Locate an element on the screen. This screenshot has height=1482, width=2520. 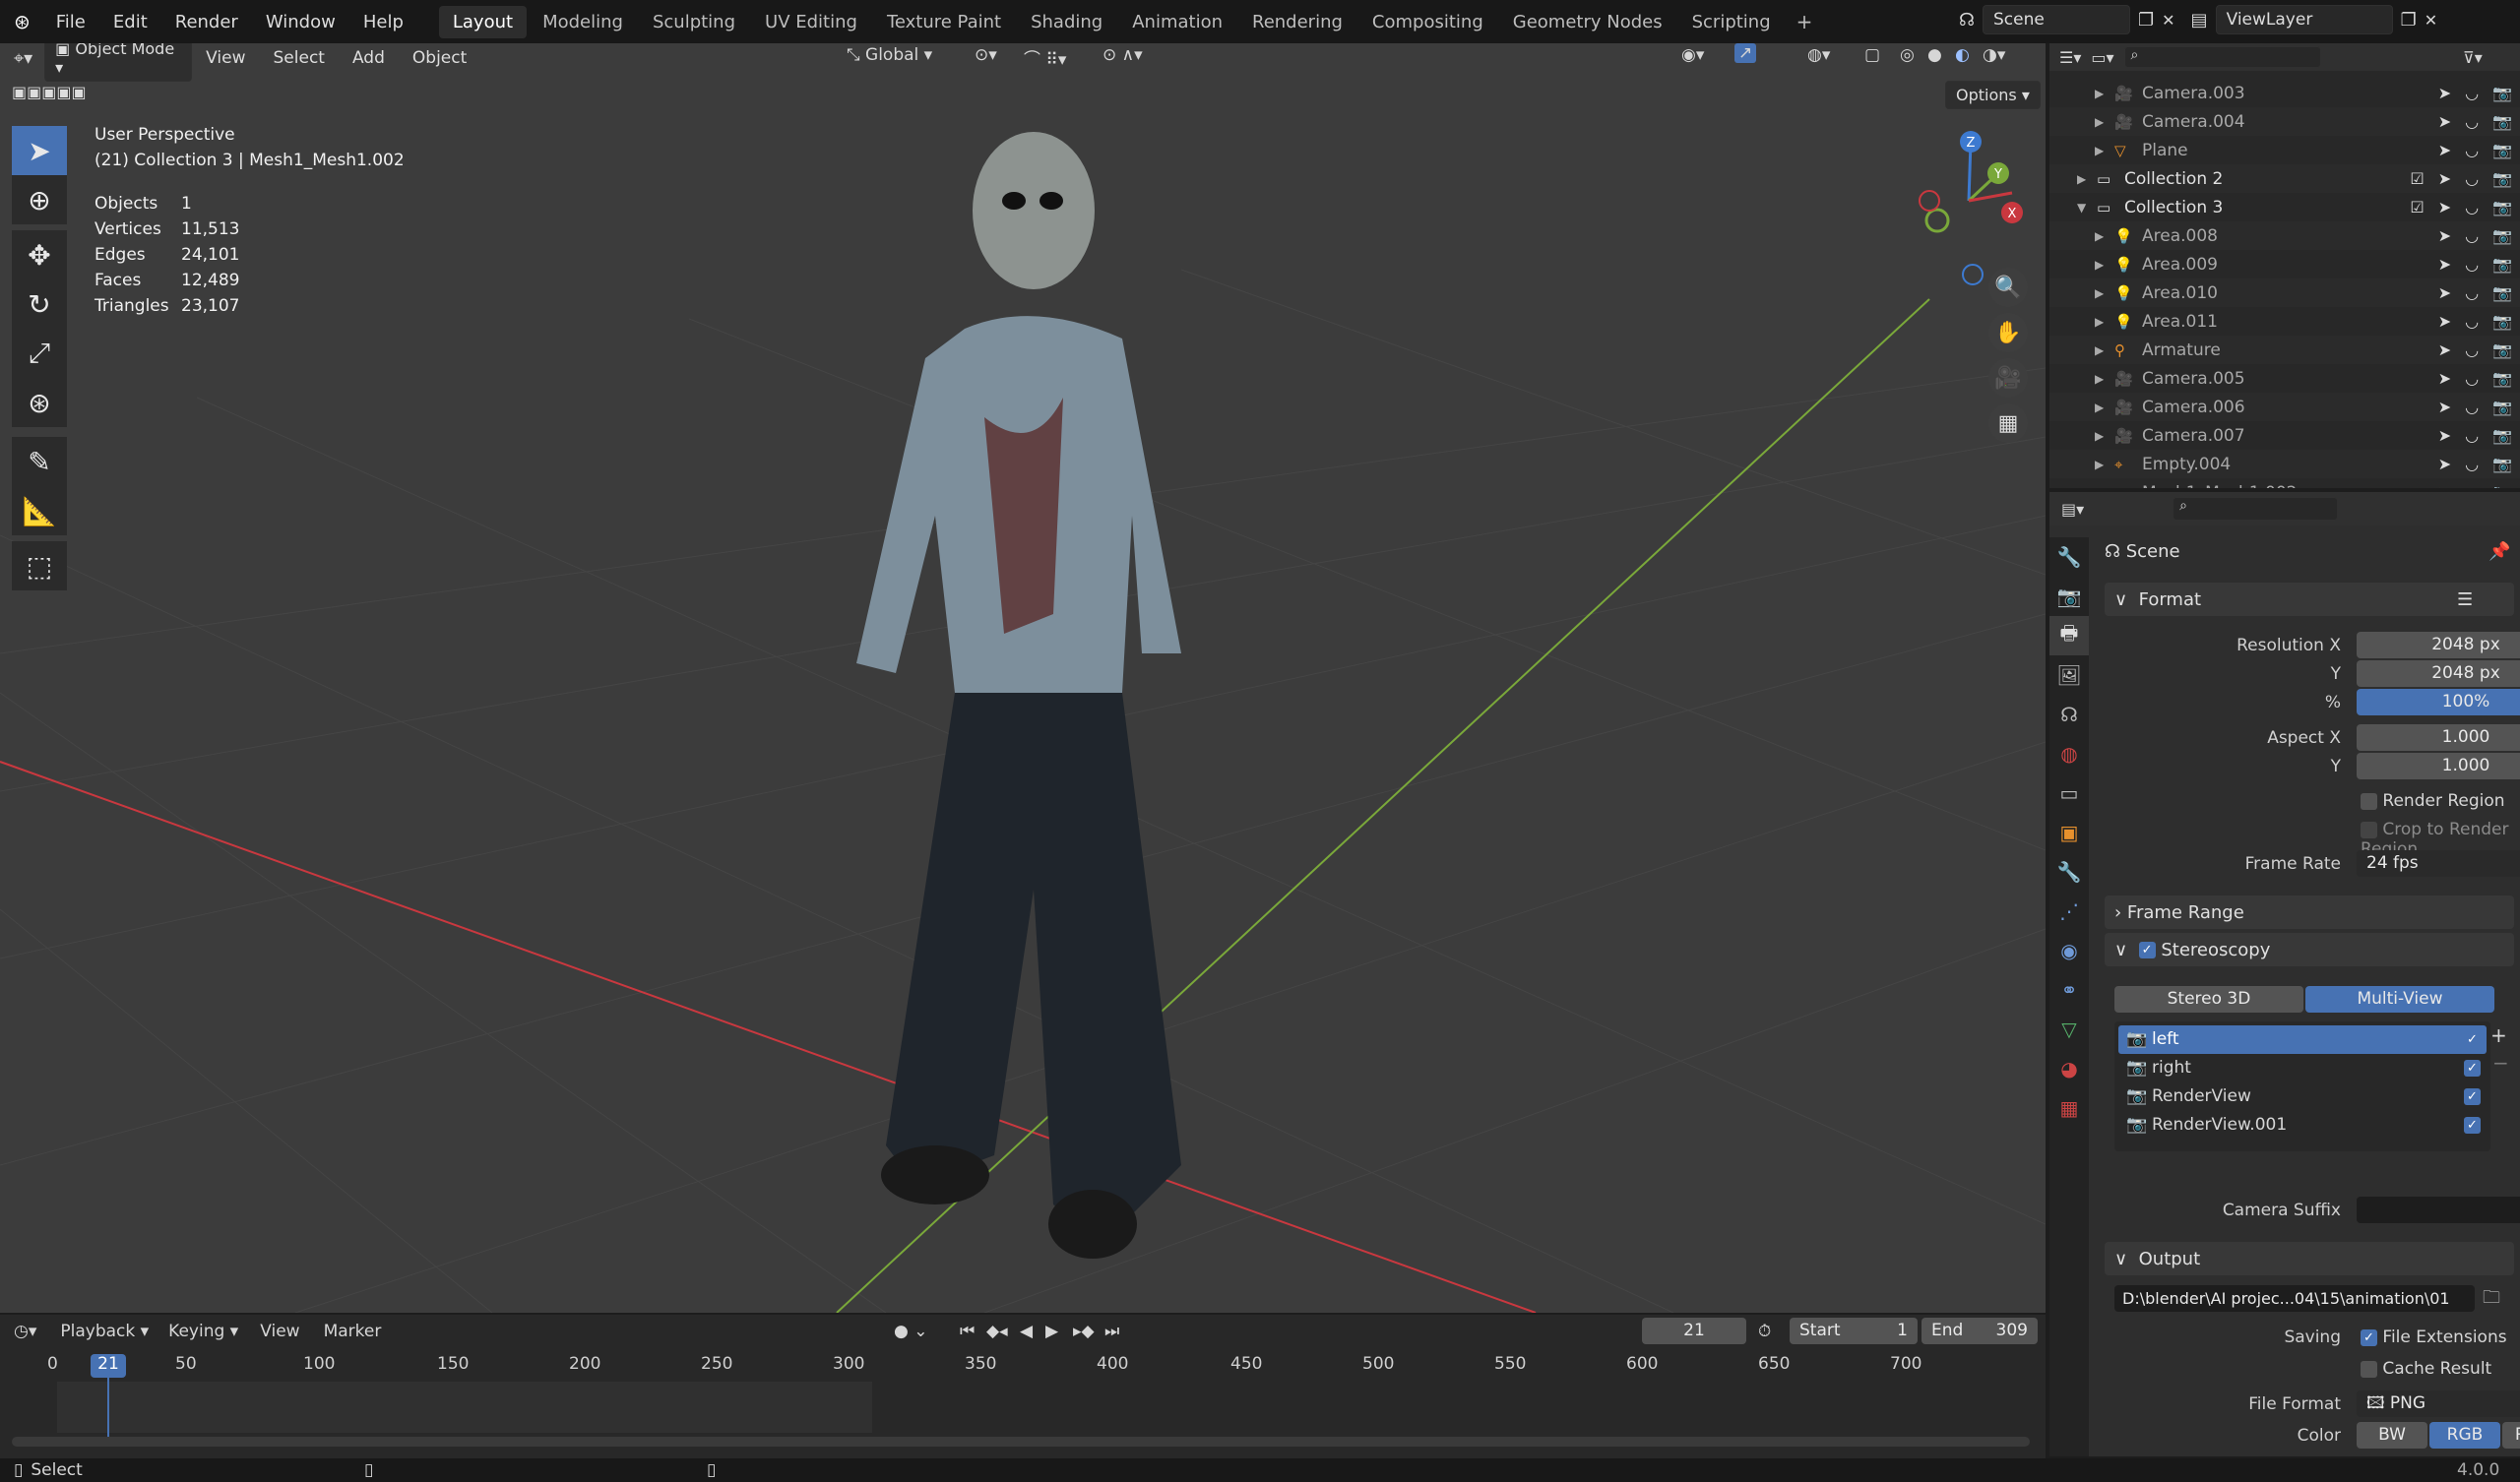
frame-rate-dropdown: 24 fps⌄ is located at coordinates (2438, 863).